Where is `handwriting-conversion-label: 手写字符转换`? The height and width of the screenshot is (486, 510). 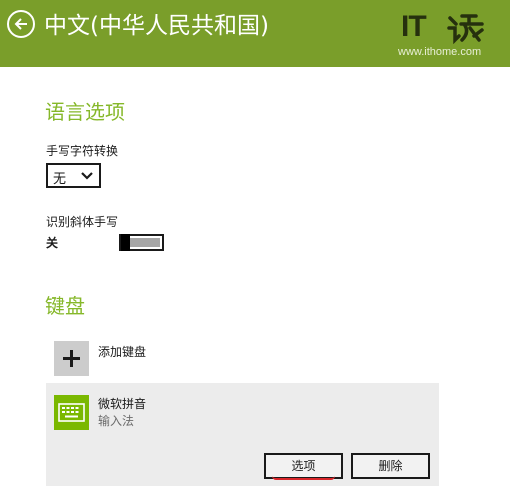
handwriting-conversion-label: 手写字符转换 is located at coordinates (82, 151).